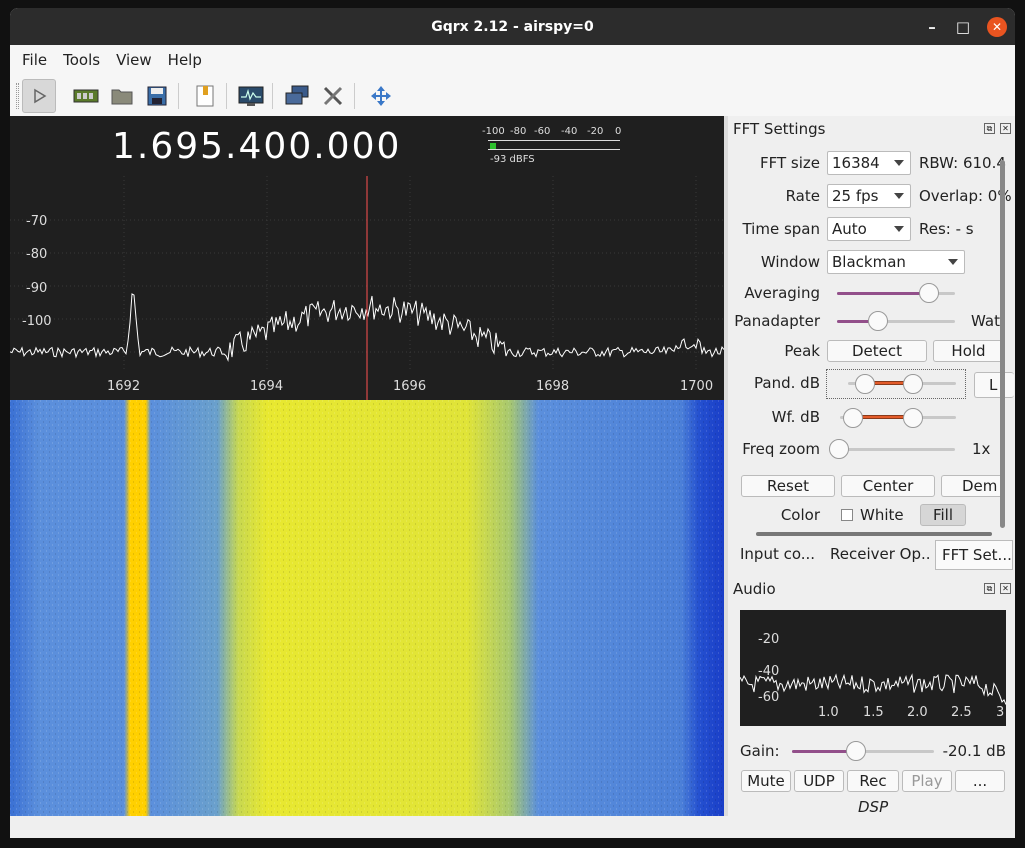 This screenshot has width=1025, height=848. Describe the element at coordinates (877, 351) in the screenshot. I see `peak-detect-button: Detect` at that location.